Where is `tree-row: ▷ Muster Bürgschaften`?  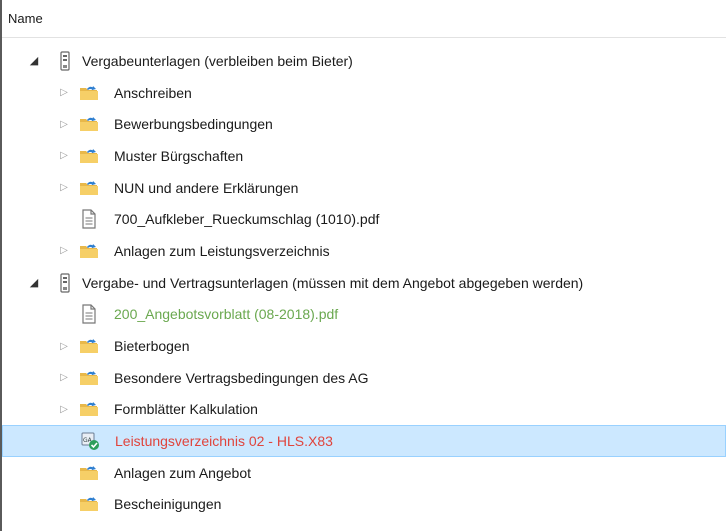
tree-row: ▷ Muster Bürgschaften is located at coordinates (364, 156).